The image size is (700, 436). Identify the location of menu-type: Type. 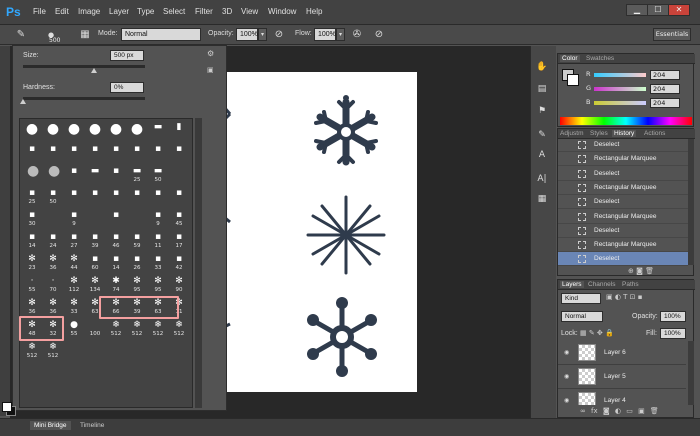
(145, 11).